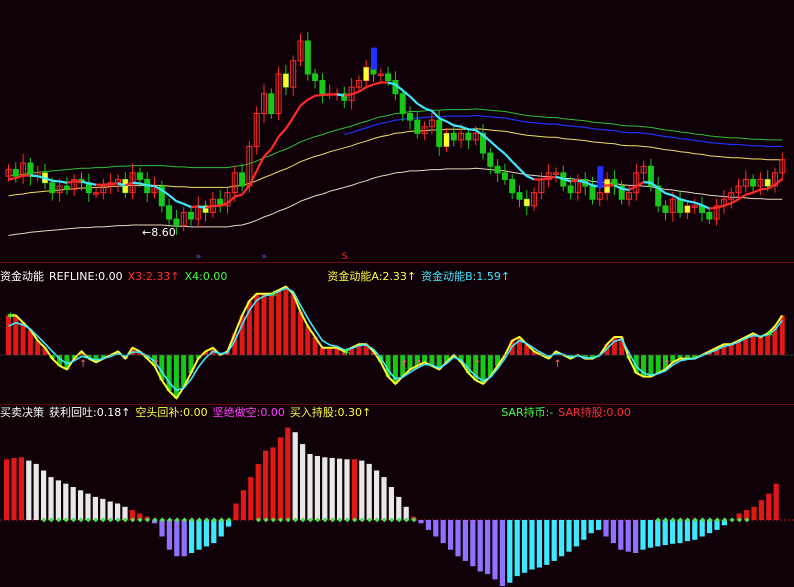 The height and width of the screenshot is (587, 794). What do you see at coordinates (90, 412) in the screenshot?
I see `signal-legend-item: 获利回吐:0.18↑` at bounding box center [90, 412].